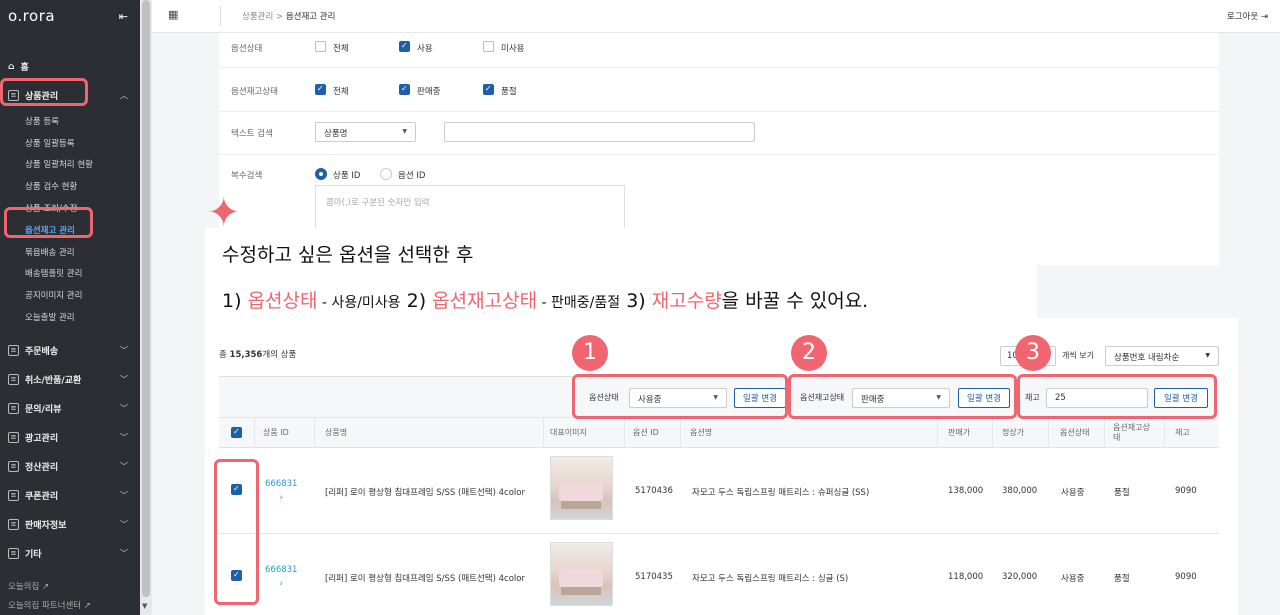 This screenshot has height=615, width=1280. I want to click on logout-button: 로그아웃 ⇥, so click(1247, 16).